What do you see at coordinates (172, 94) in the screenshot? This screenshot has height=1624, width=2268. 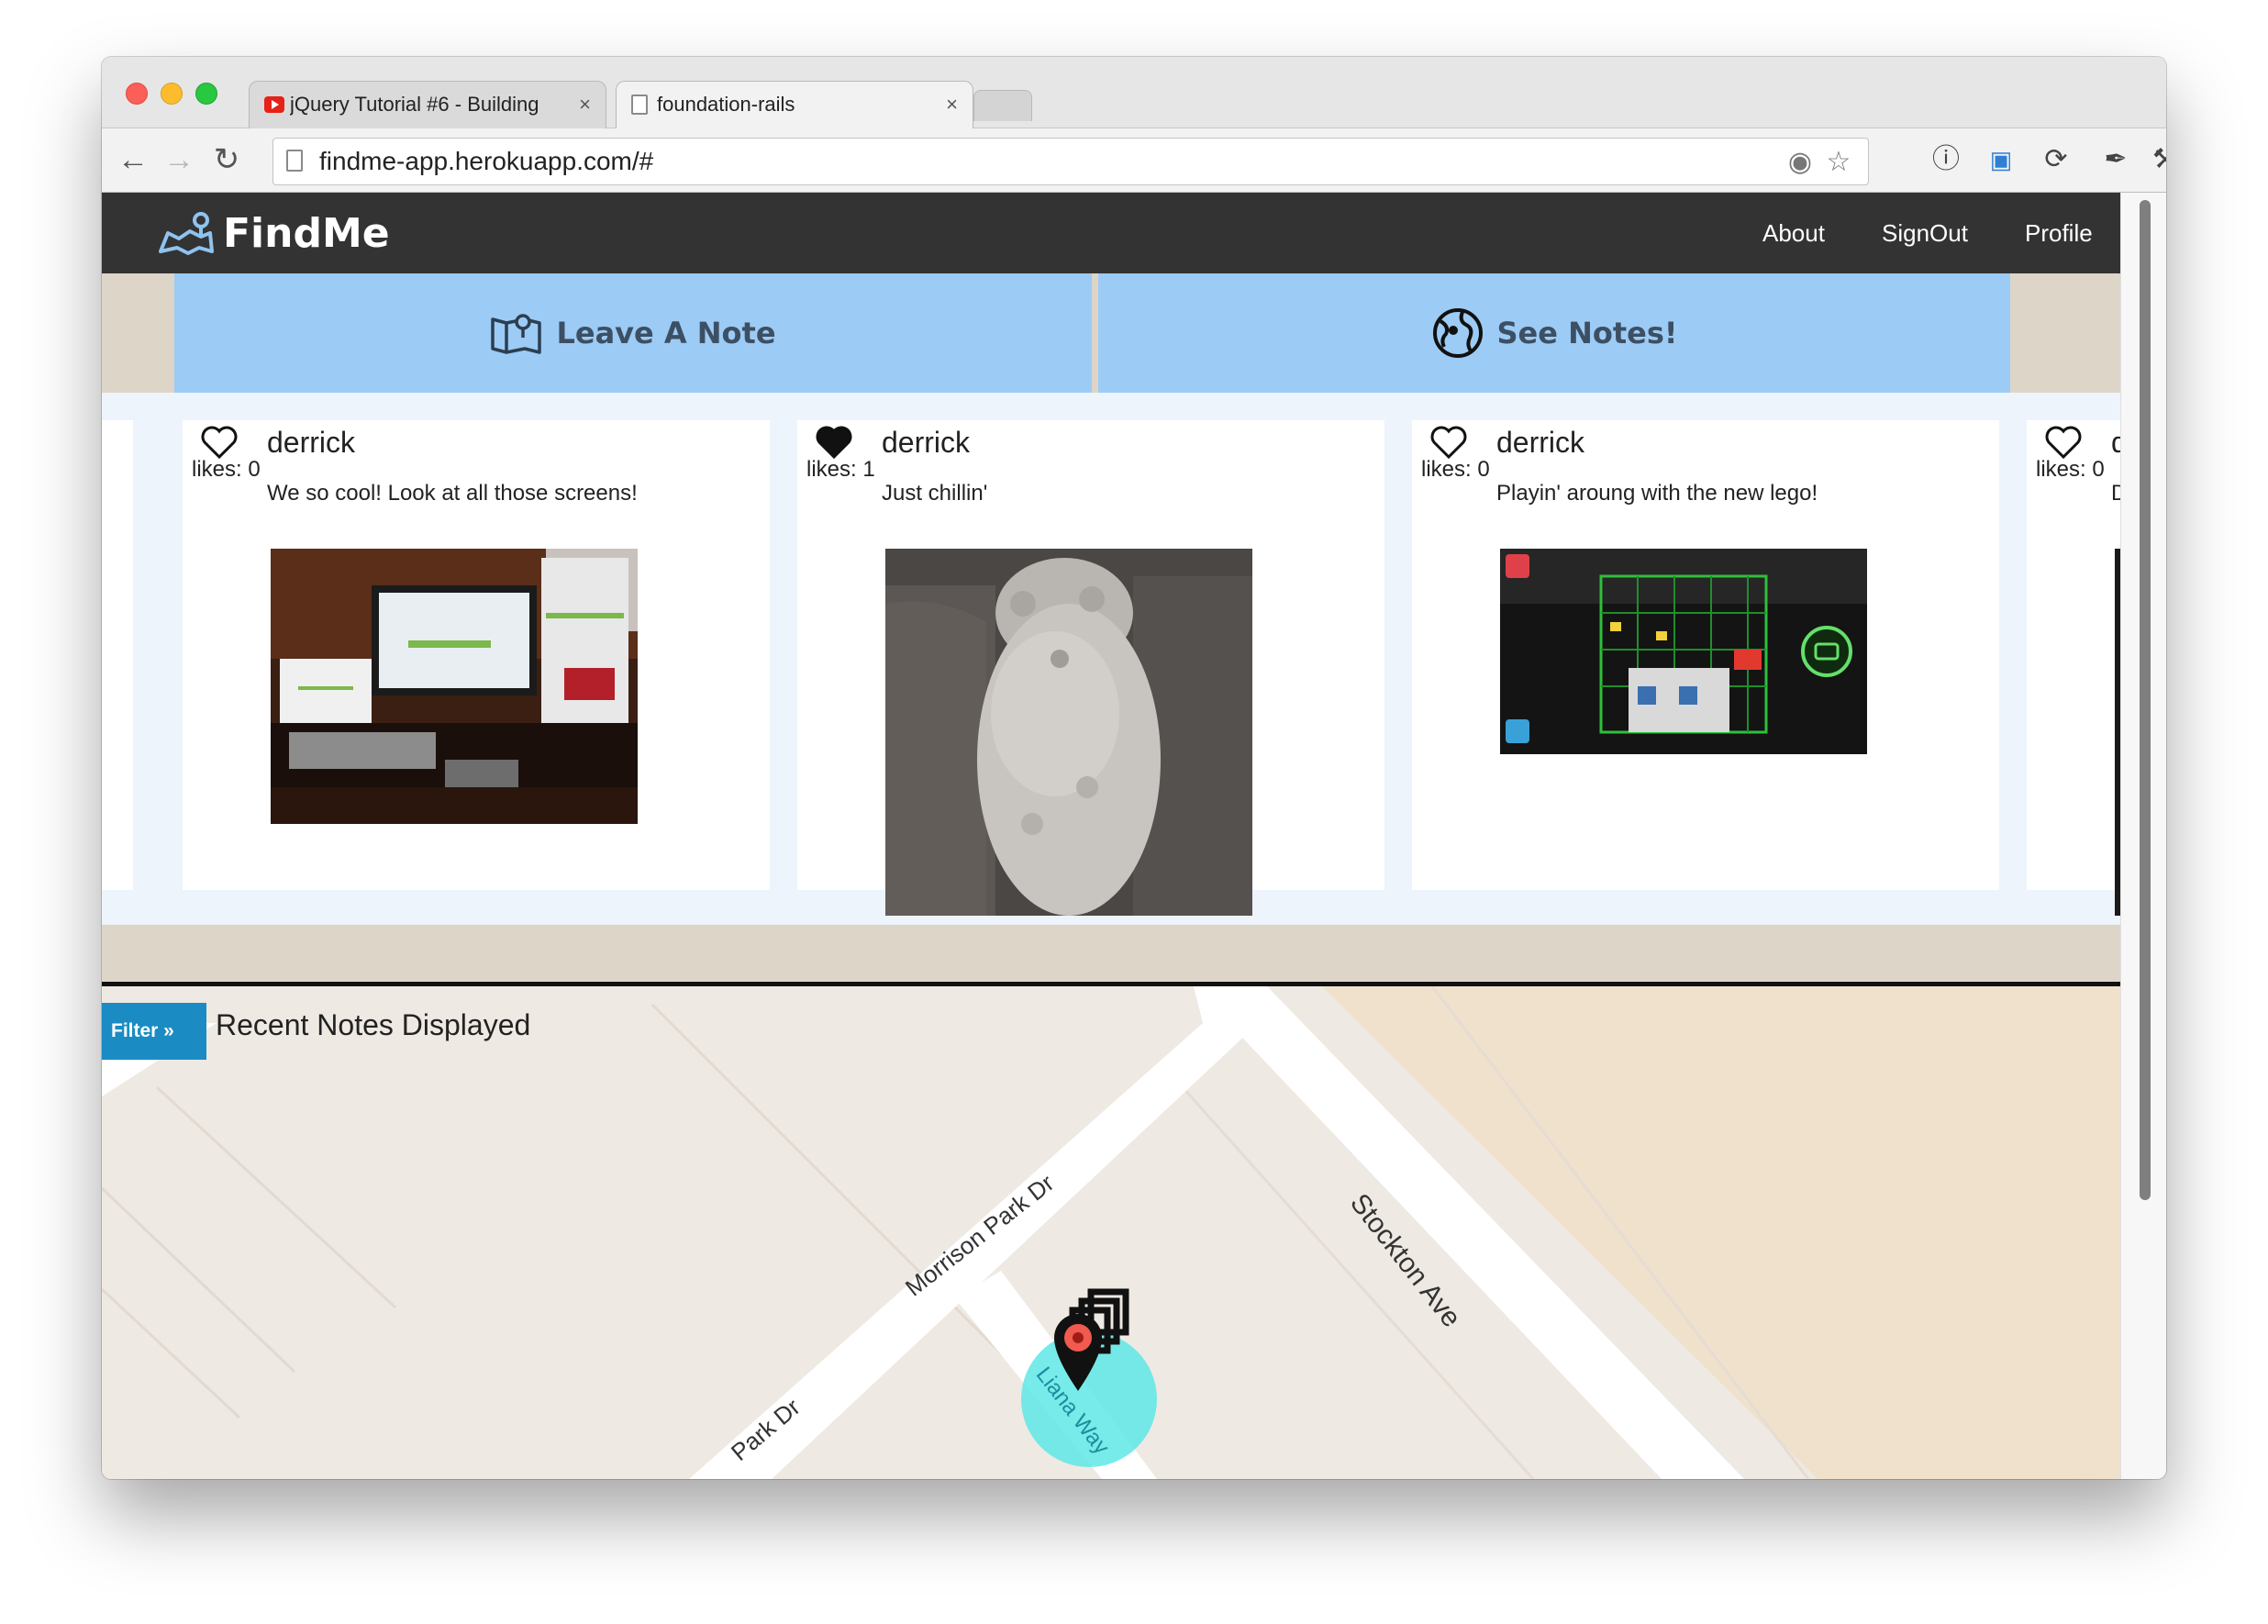 I see `minimize-window-button` at bounding box center [172, 94].